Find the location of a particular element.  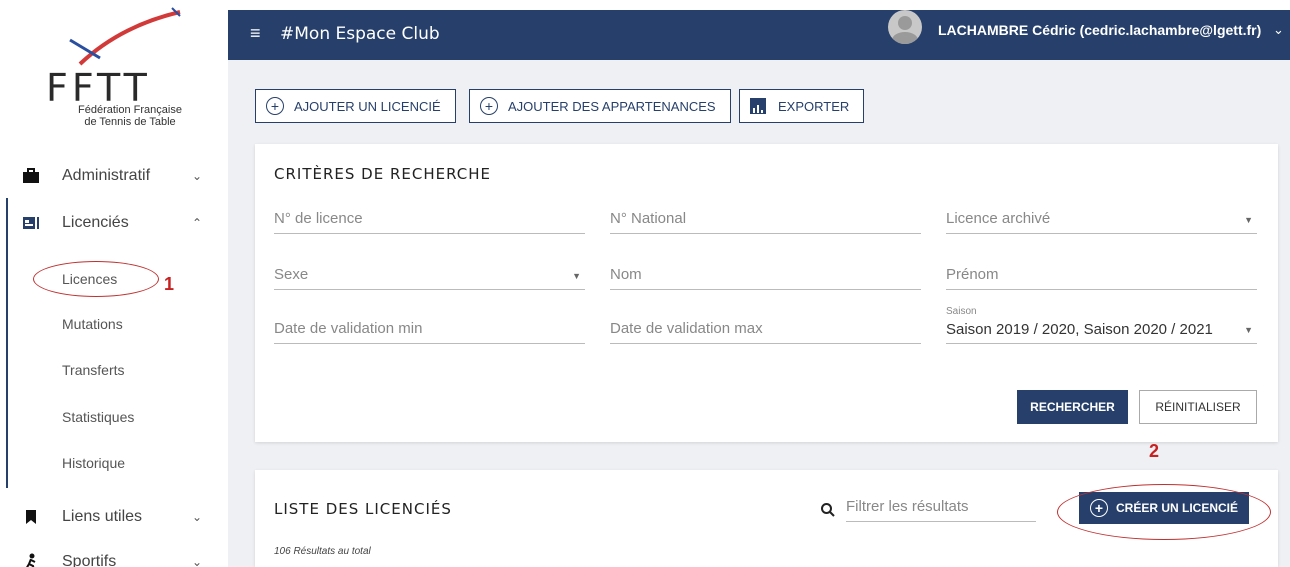

logo-caption: Fédération Française de Tennis de Table is located at coordinates (130, 116).